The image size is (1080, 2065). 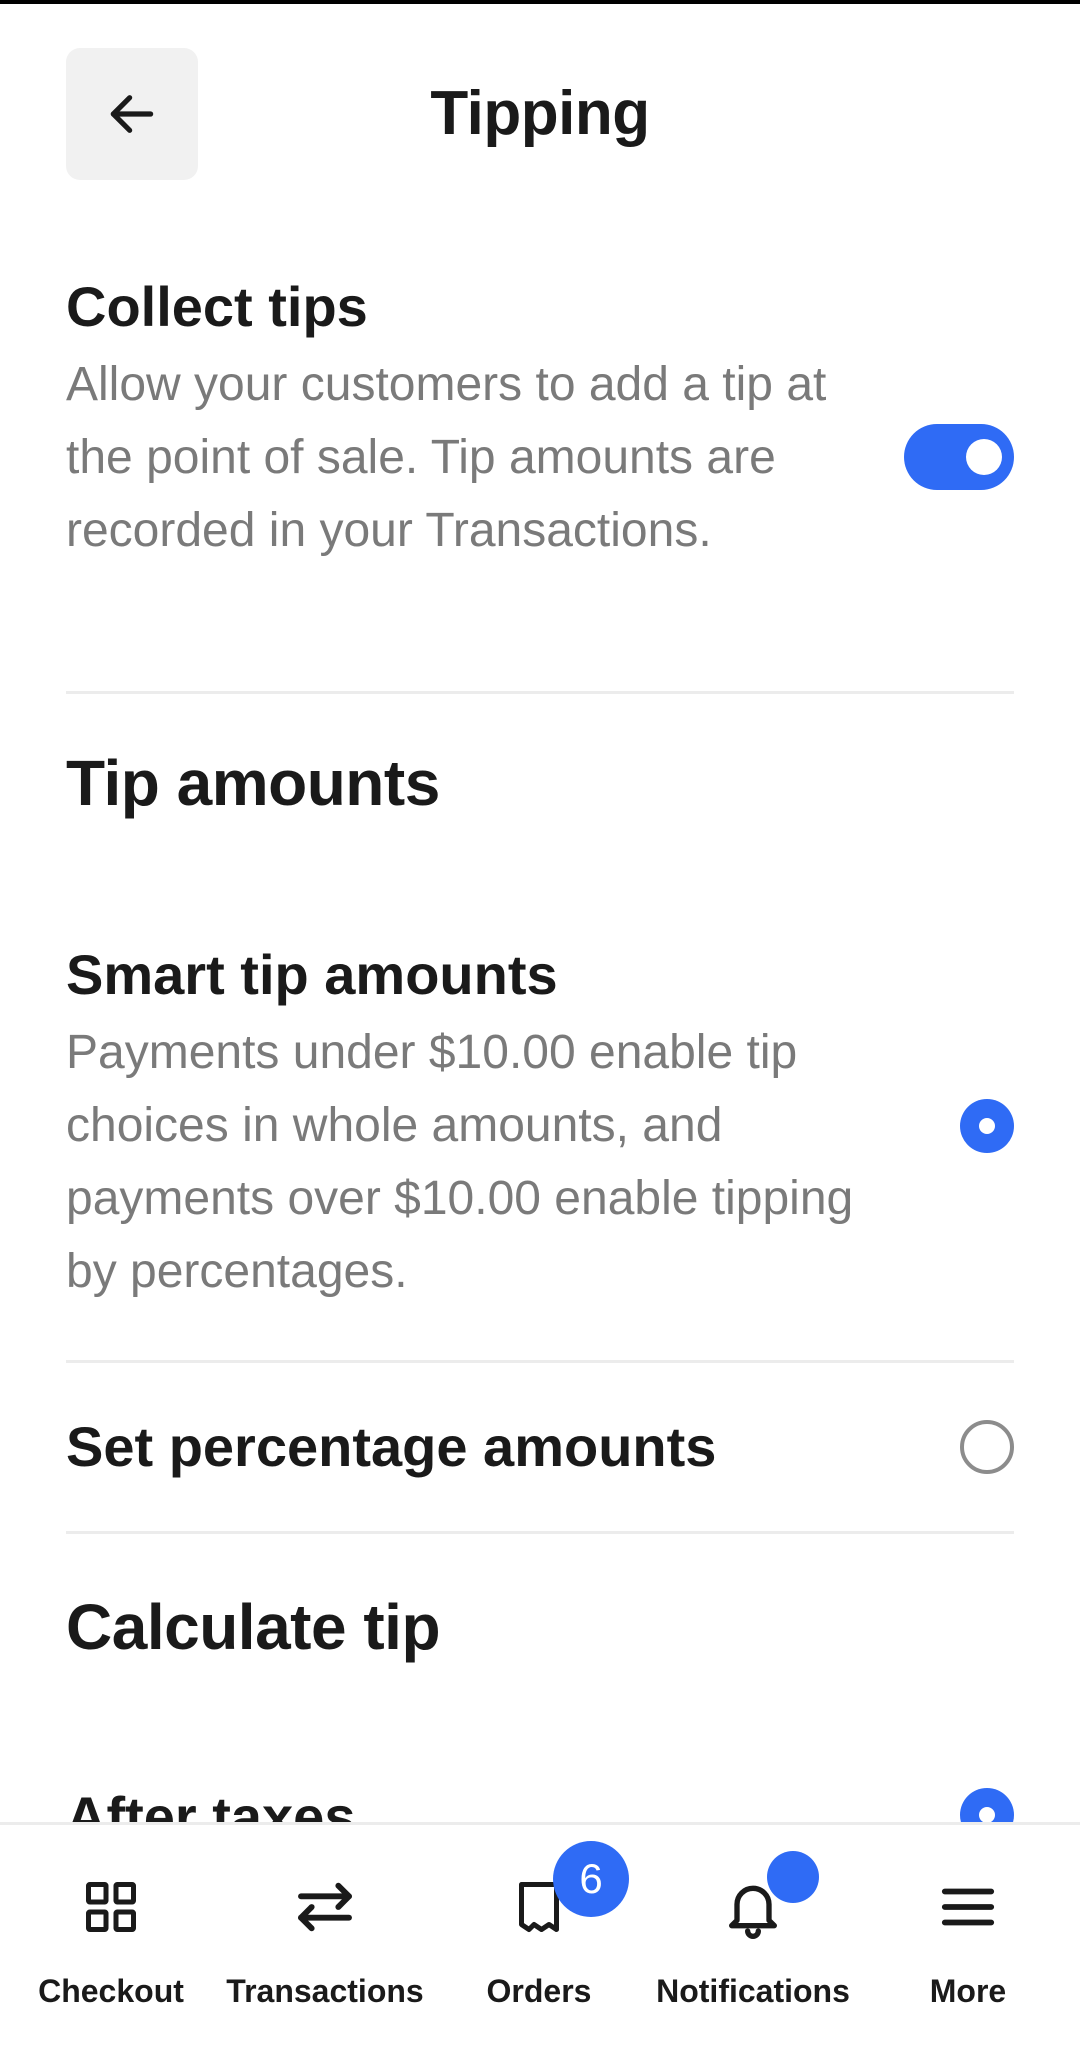 I want to click on after-taxes-option: After taxes, so click(x=540, y=1804).